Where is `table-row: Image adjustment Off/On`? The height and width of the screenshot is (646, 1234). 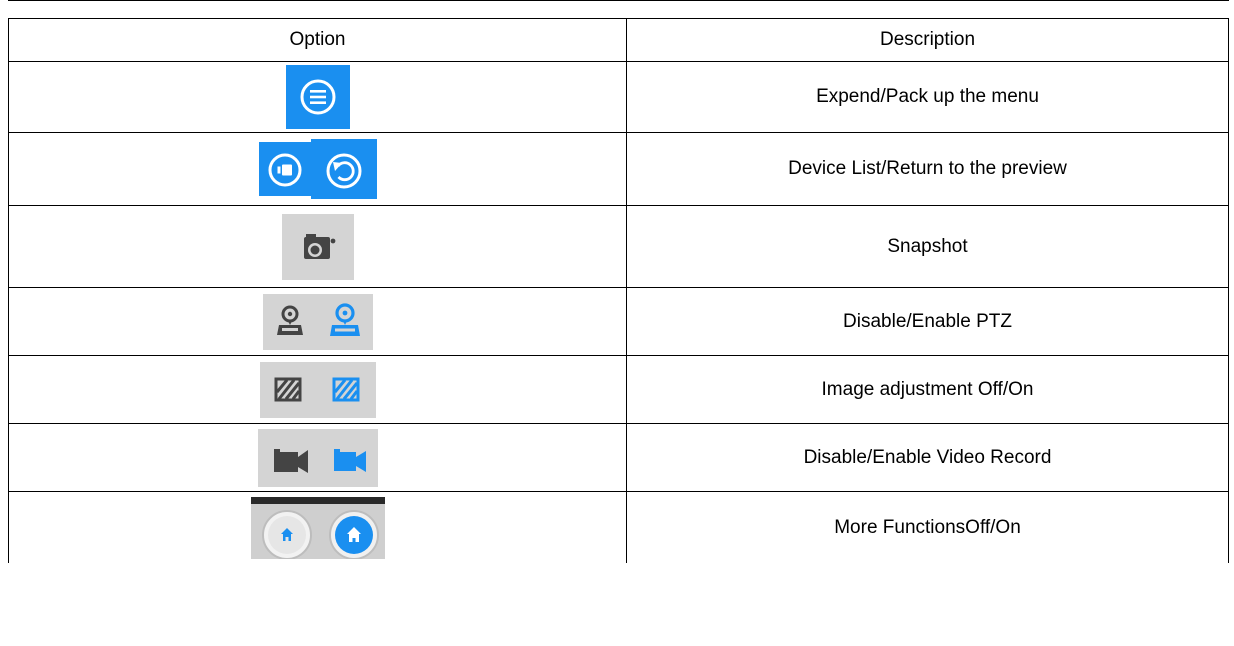 table-row: Image adjustment Off/On is located at coordinates (618, 389).